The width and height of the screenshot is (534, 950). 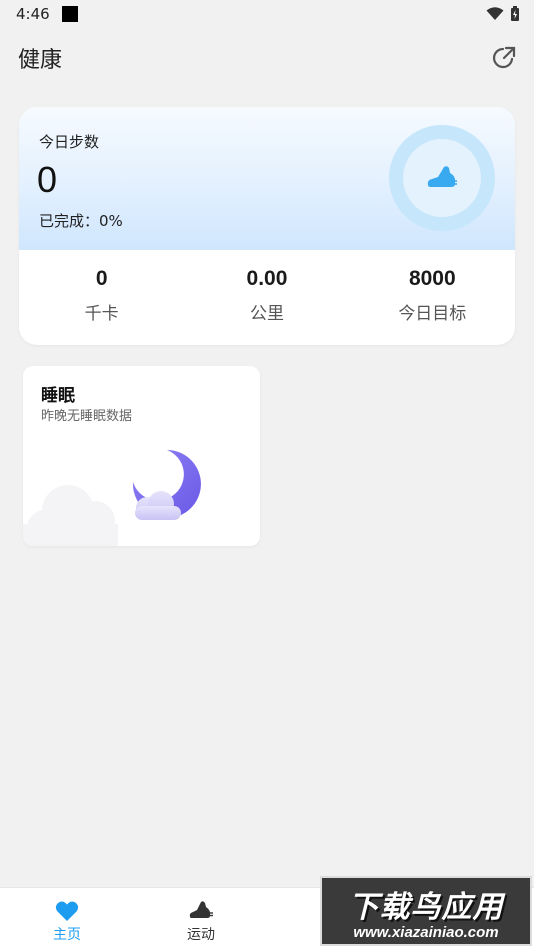 What do you see at coordinates (266, 314) in the screenshot?
I see `stat-label: 公里` at bounding box center [266, 314].